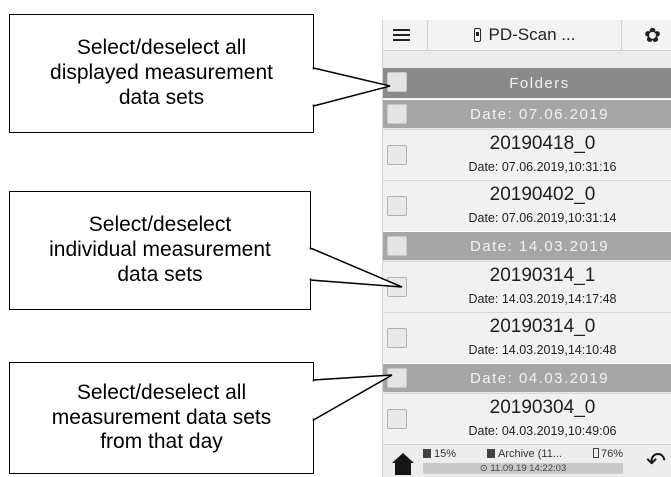  I want to click on date-group-label: Date: 14.03.2019, so click(539, 246).